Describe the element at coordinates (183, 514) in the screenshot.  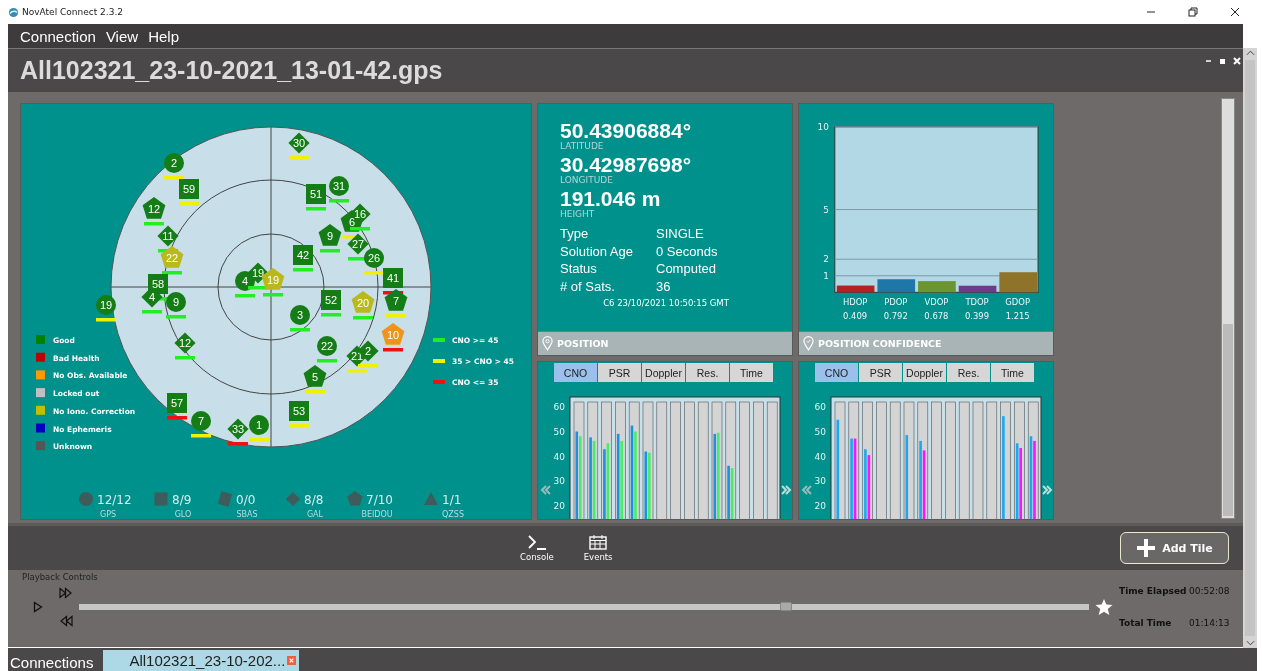
I see `constellation-label: GLO` at that location.